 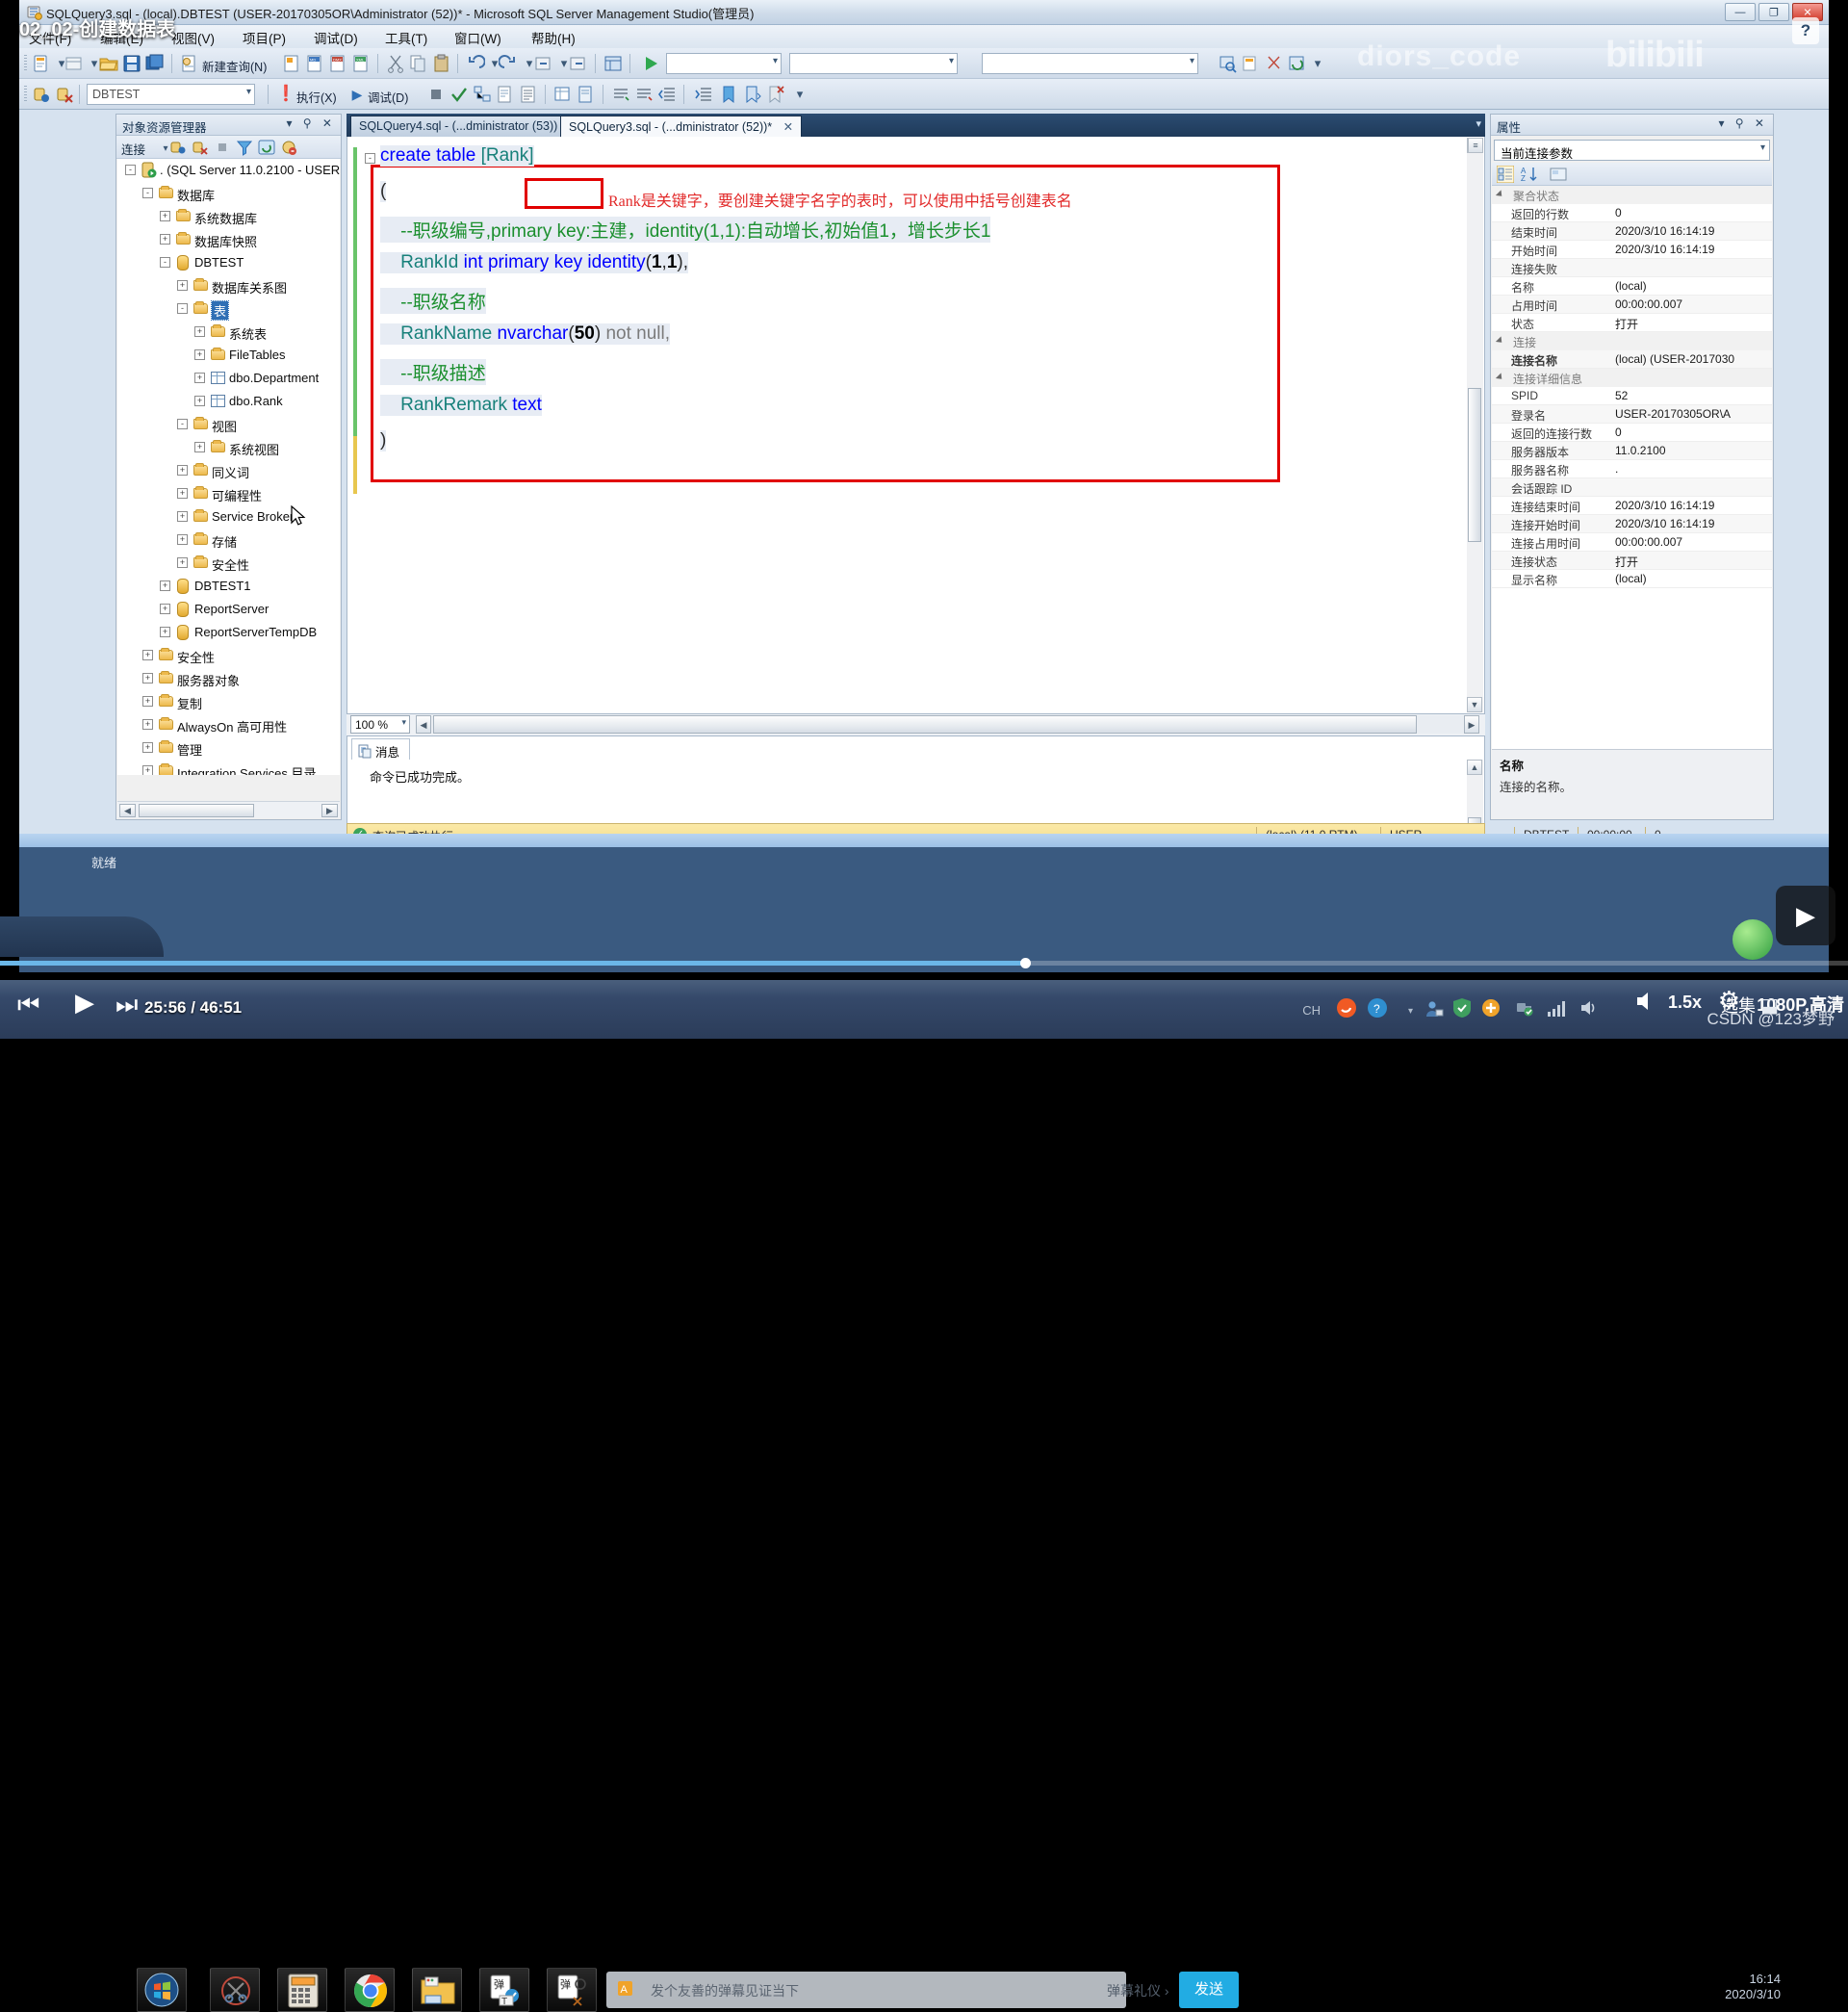 I want to click on ime-indicator: CH, so click(x=1311, y=1011).